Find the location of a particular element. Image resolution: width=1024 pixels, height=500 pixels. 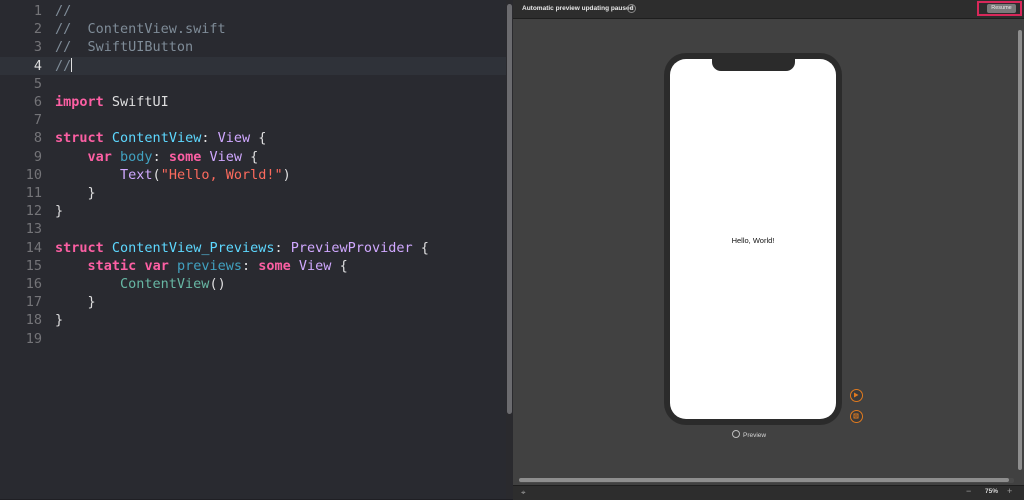

line-number: 2 is located at coordinates (37, 29).